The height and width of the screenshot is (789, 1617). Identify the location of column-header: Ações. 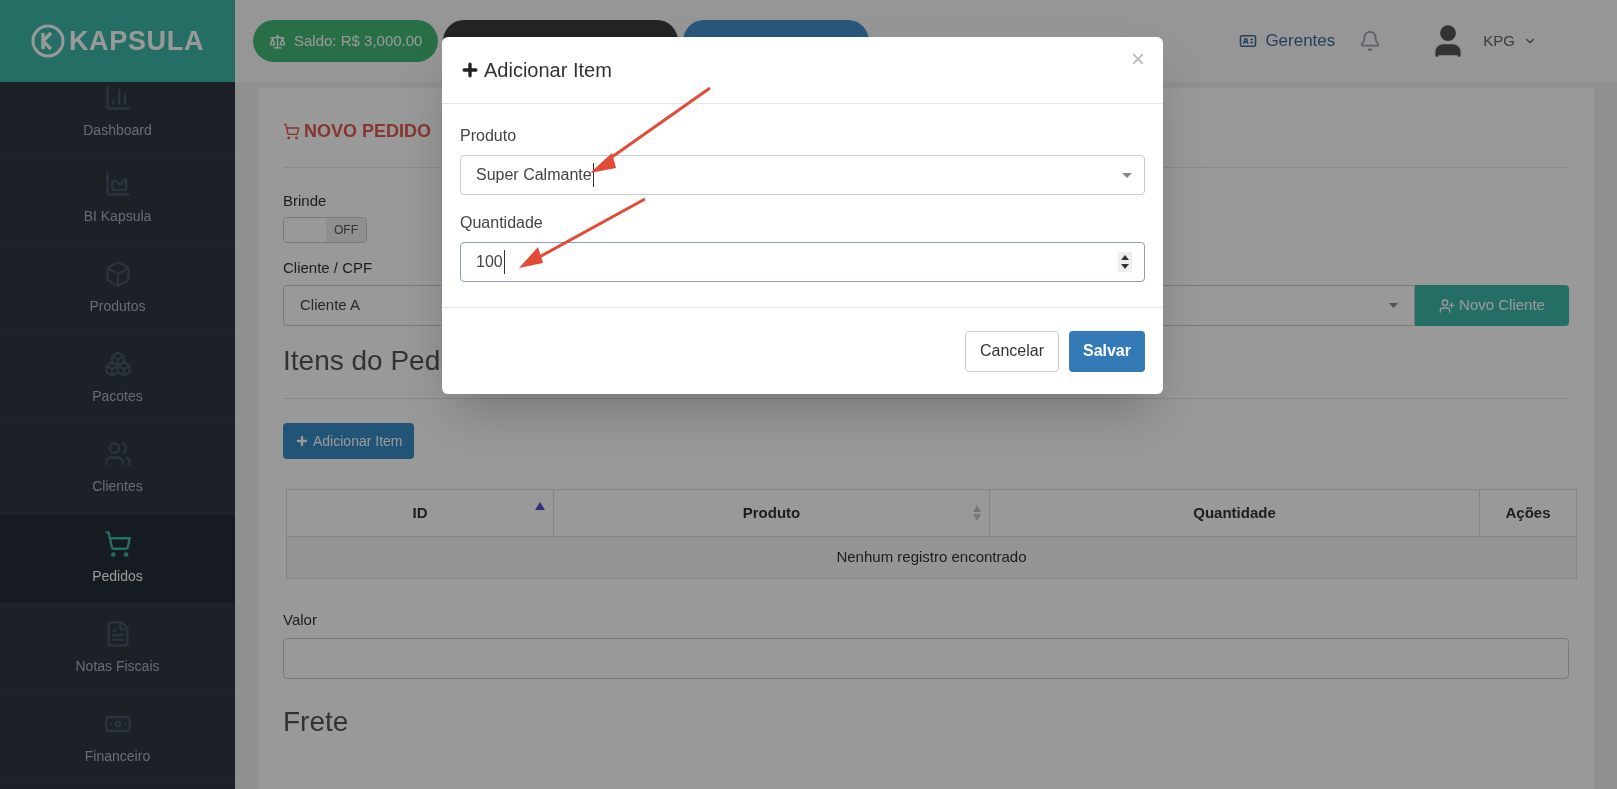
(1528, 513).